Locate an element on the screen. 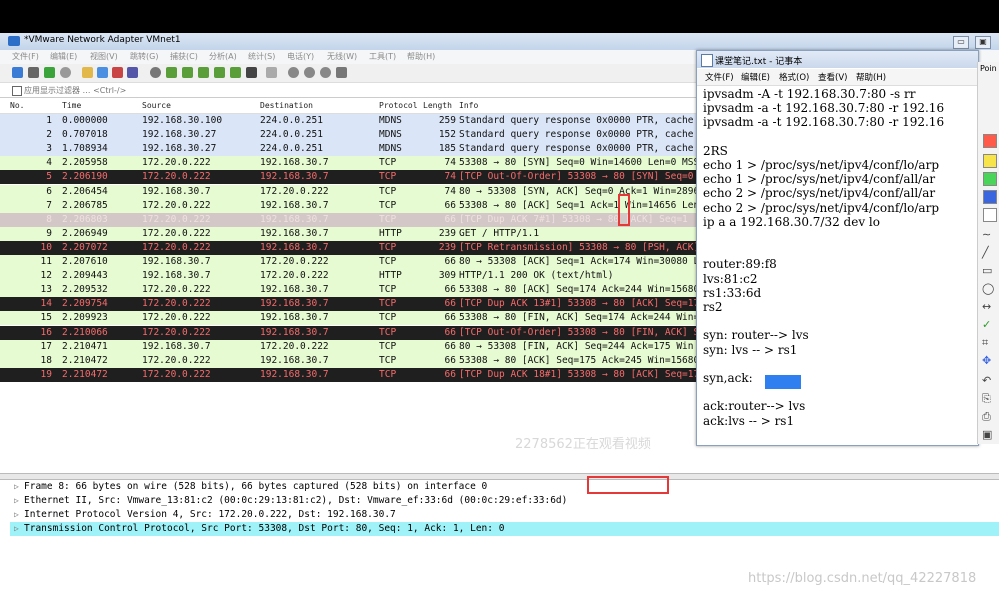 Image resolution: width=999 pixels, height=597 pixels. notepad-line: echo 2 > /proc/sys/net/ipv4/conf/all/ar is located at coordinates (819, 193).